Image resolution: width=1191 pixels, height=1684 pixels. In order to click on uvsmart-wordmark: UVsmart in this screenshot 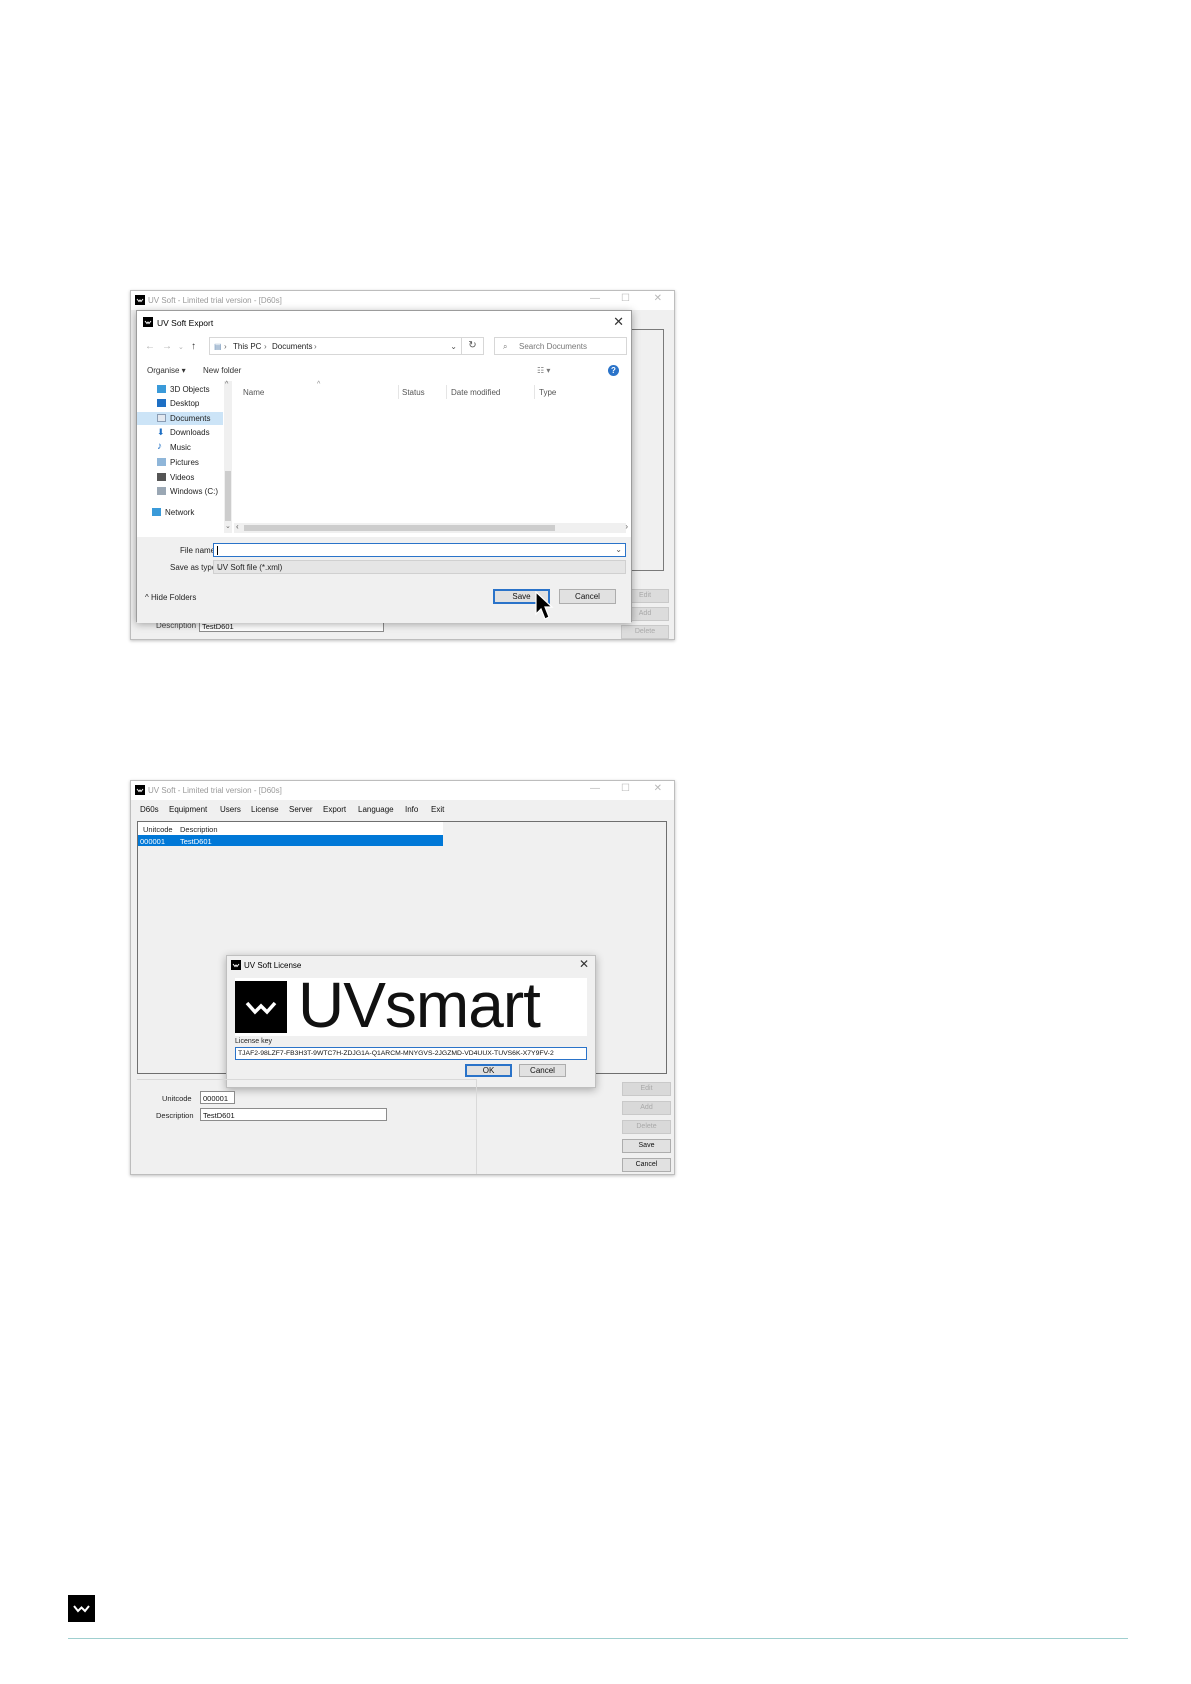, I will do `click(419, 1005)`.